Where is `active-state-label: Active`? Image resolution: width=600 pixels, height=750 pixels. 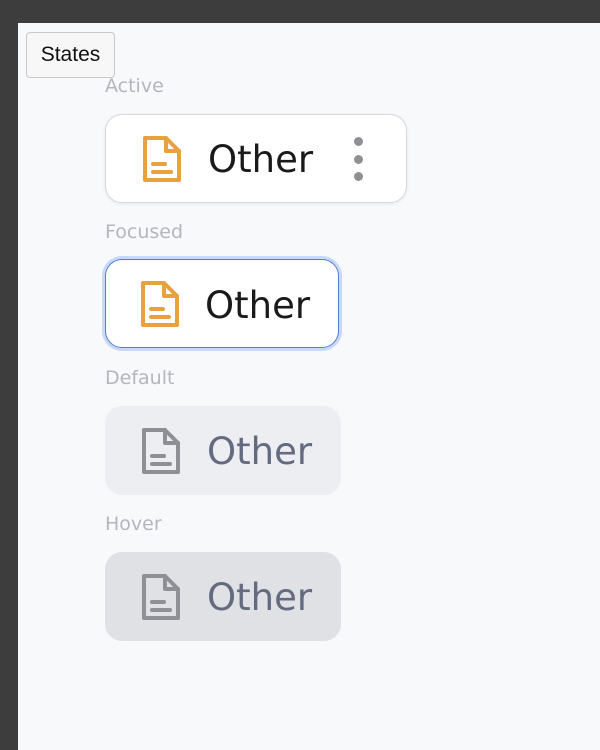 active-state-label: Active is located at coordinates (134, 86).